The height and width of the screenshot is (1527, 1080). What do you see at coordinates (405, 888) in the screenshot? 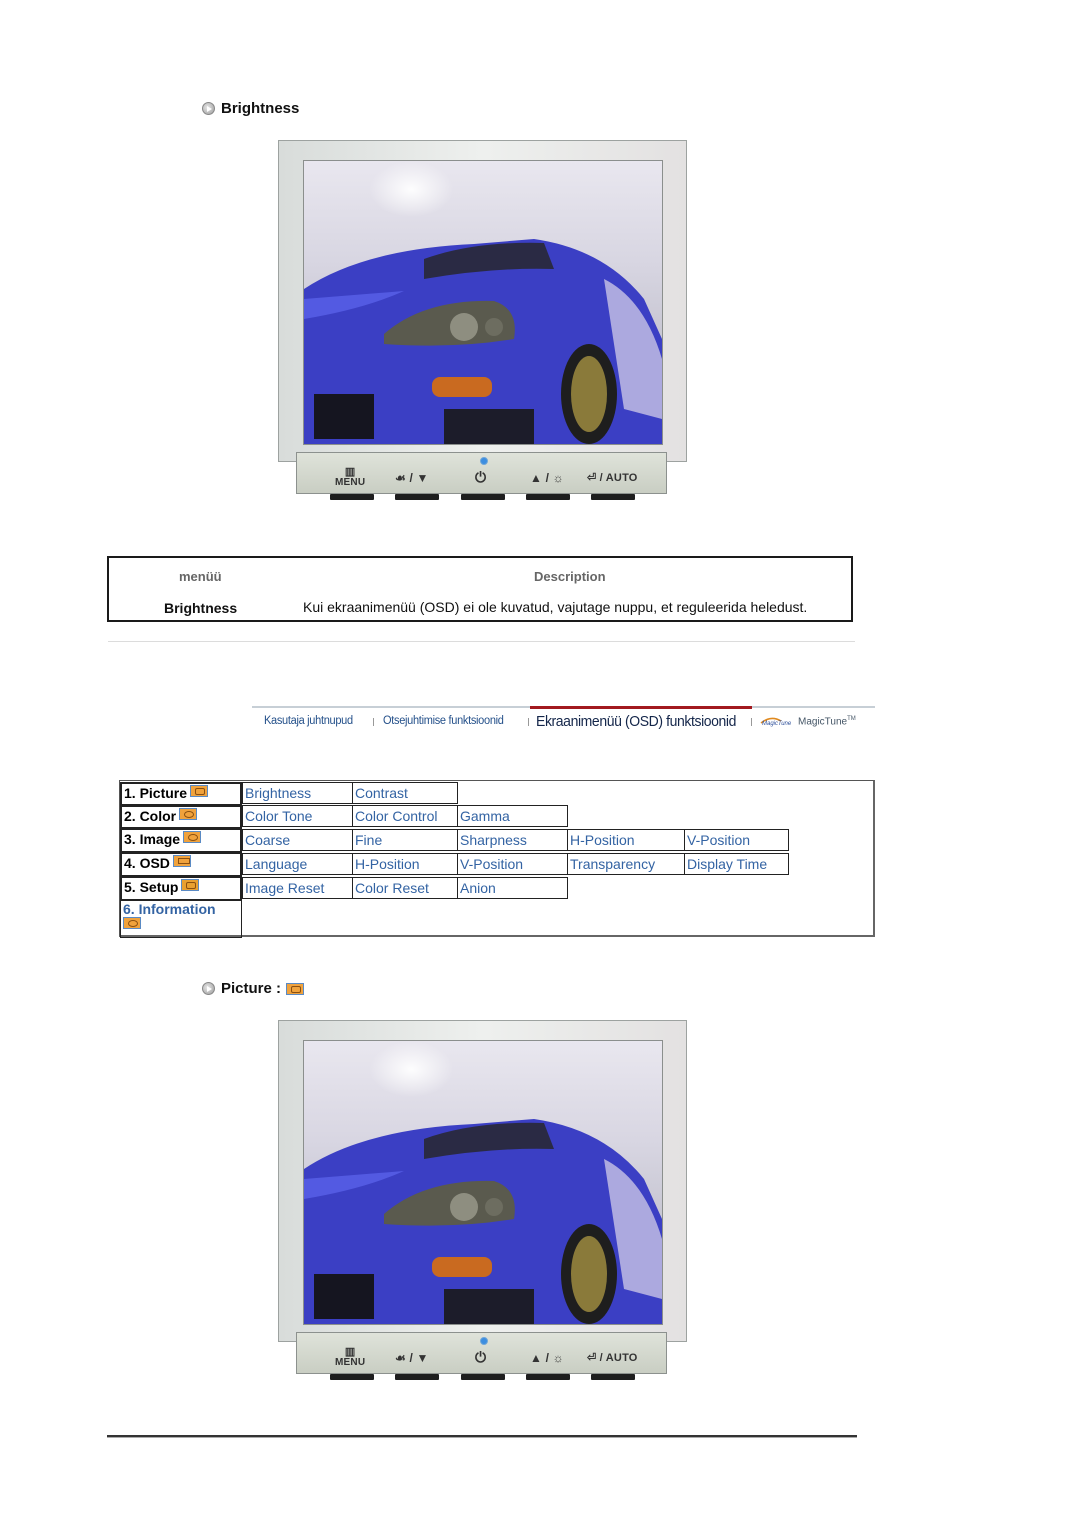
I see `submenu-color-reset: Color Reset` at bounding box center [405, 888].